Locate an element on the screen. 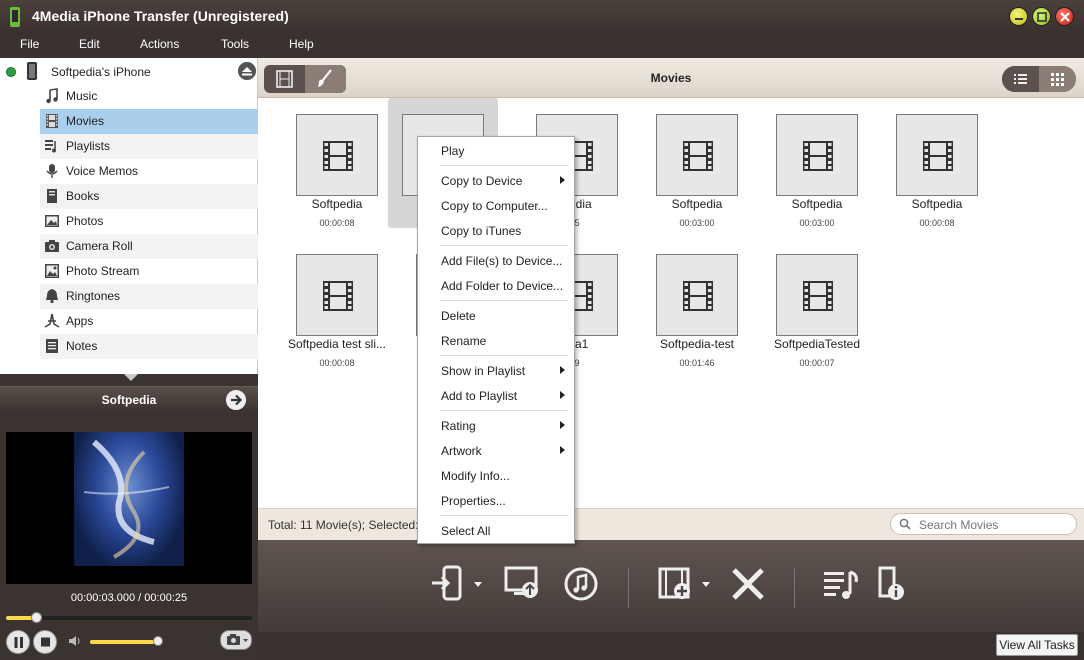 This screenshot has width=1084, height=660. context-menu-item: Copy to iTunes is located at coordinates (496, 230).